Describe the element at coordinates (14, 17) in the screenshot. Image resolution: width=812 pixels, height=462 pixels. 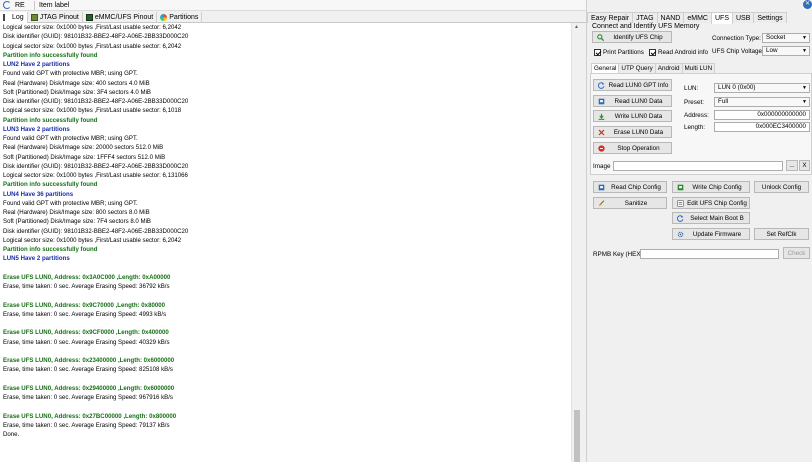
I see `tab-log: Log` at that location.